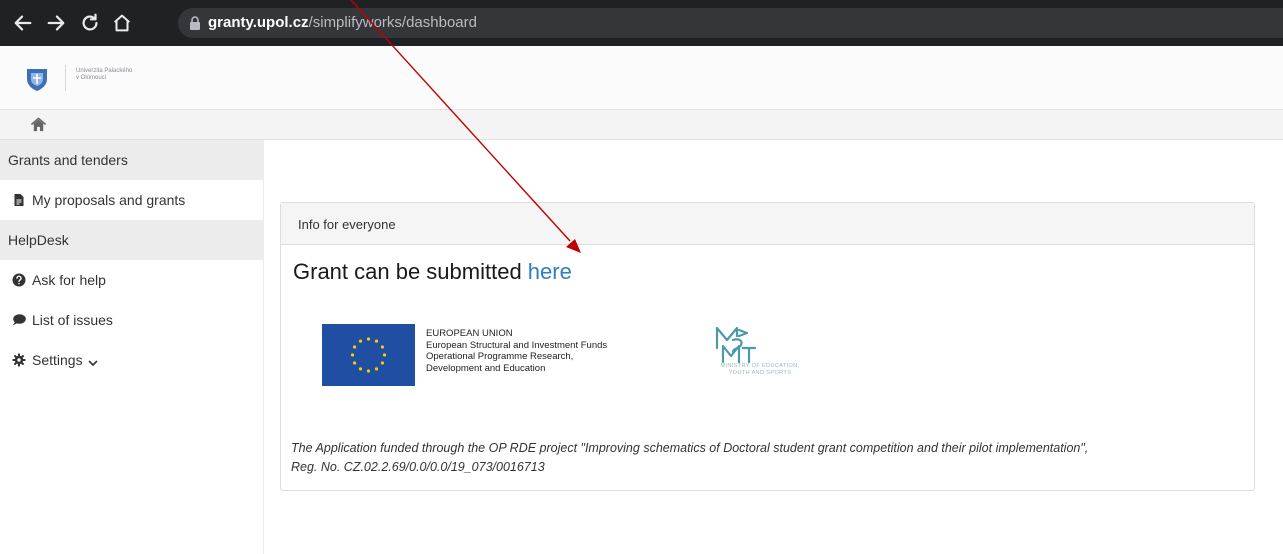  Describe the element at coordinates (57, 360) in the screenshot. I see `sidebar-item-label: Settings` at that location.